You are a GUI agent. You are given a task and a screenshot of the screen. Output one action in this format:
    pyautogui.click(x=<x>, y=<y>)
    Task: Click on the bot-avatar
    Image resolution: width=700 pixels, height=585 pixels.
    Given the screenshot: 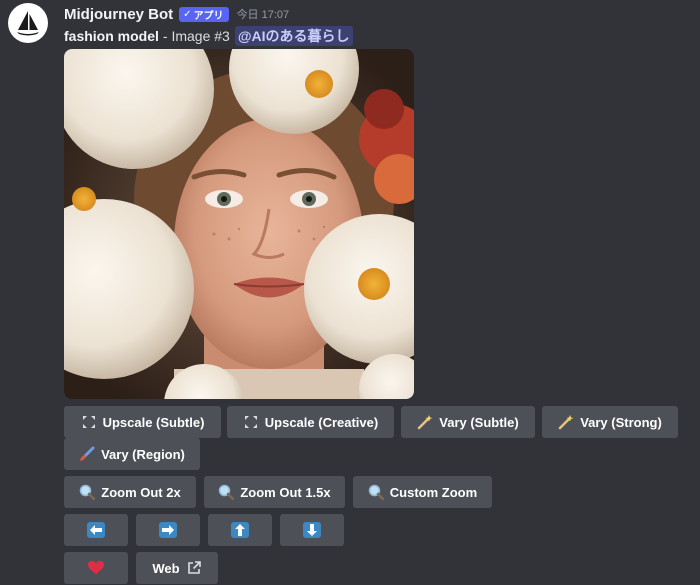 What is the action you would take?
    pyautogui.click(x=28, y=23)
    